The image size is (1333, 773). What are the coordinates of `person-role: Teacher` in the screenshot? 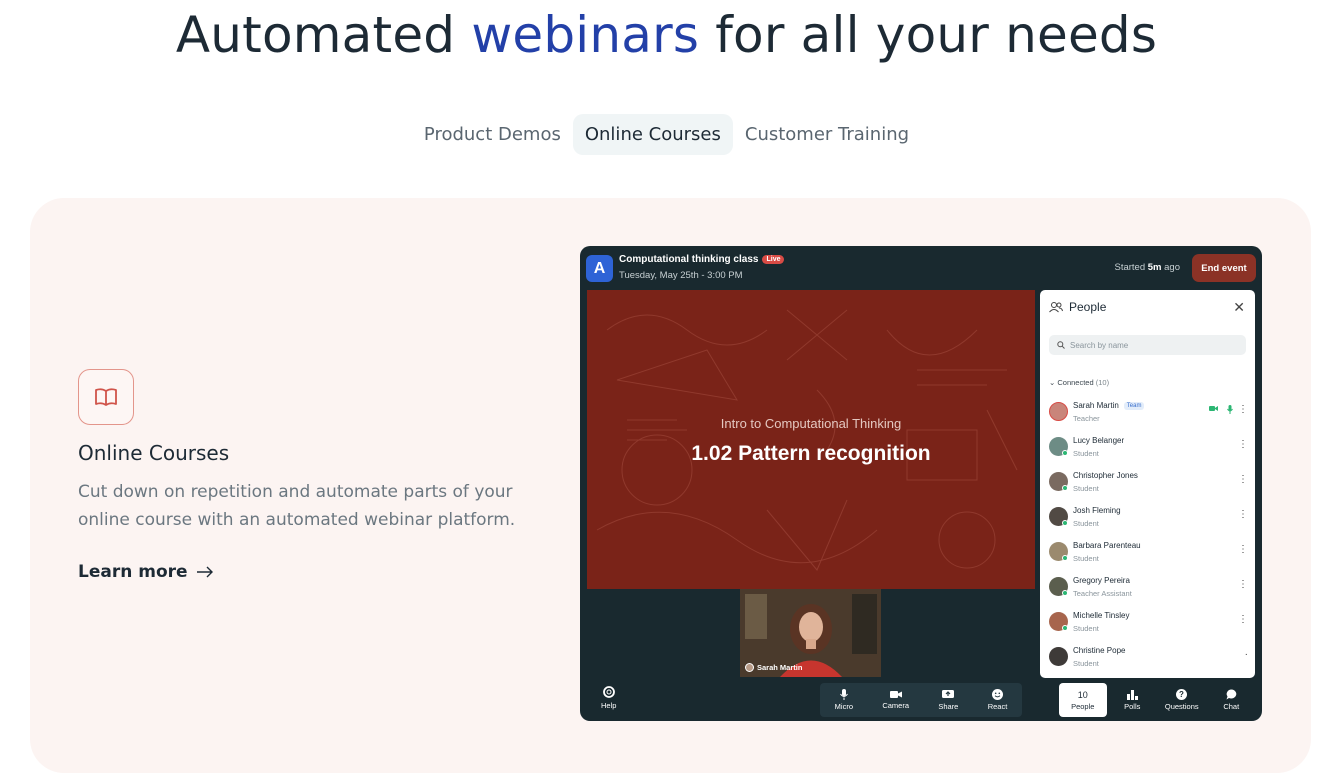 It's located at (1086, 418).